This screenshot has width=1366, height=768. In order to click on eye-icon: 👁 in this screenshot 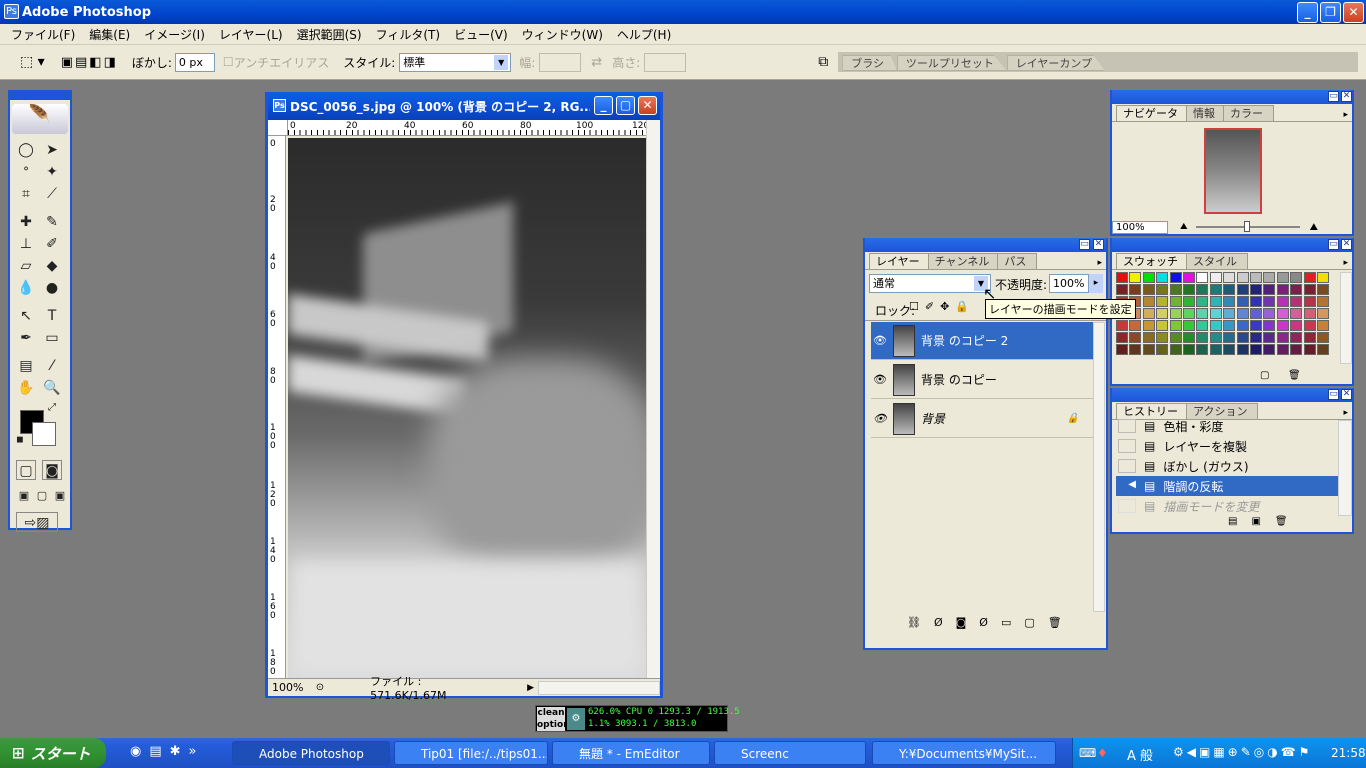, I will do `click(880, 340)`.